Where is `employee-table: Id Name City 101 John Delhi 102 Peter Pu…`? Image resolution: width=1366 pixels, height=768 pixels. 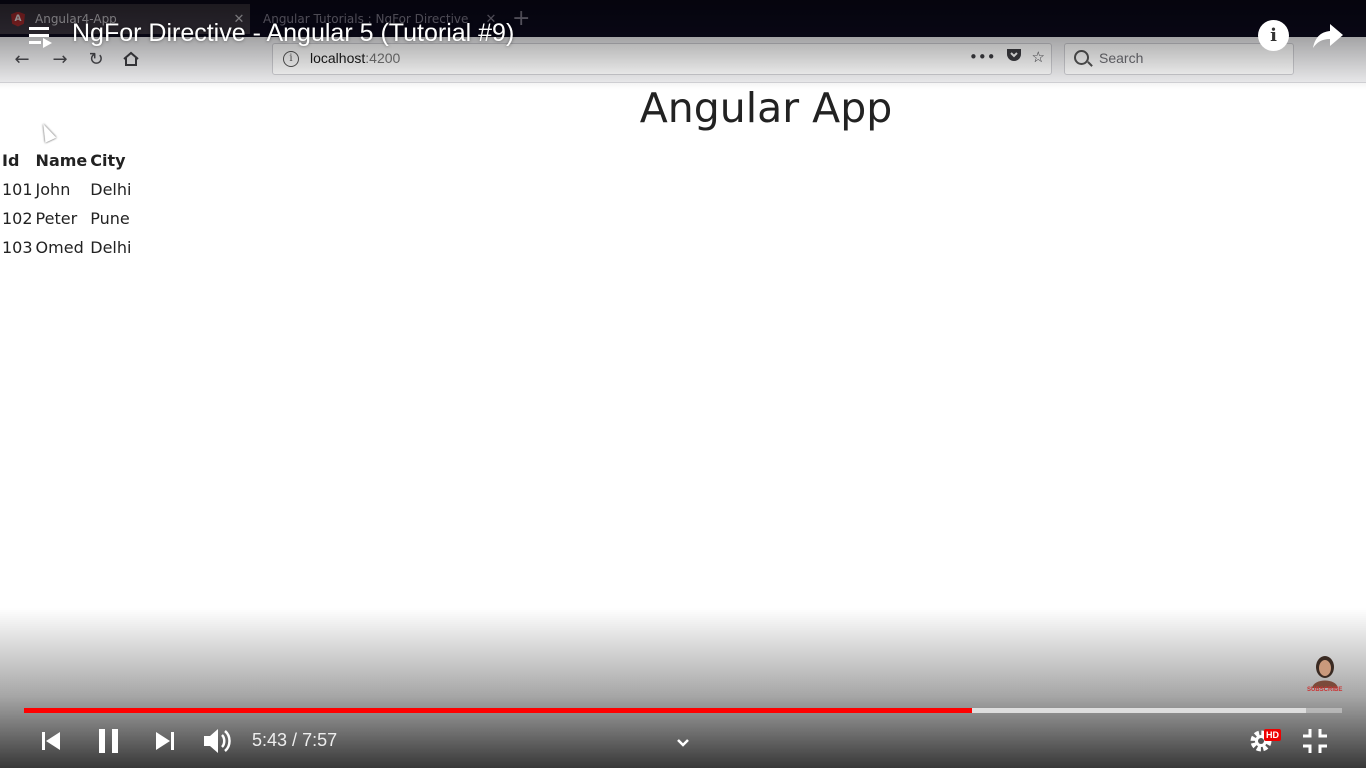 employee-table: Id Name City 101 John Delhi 102 Peter Pu… is located at coordinates (67, 204).